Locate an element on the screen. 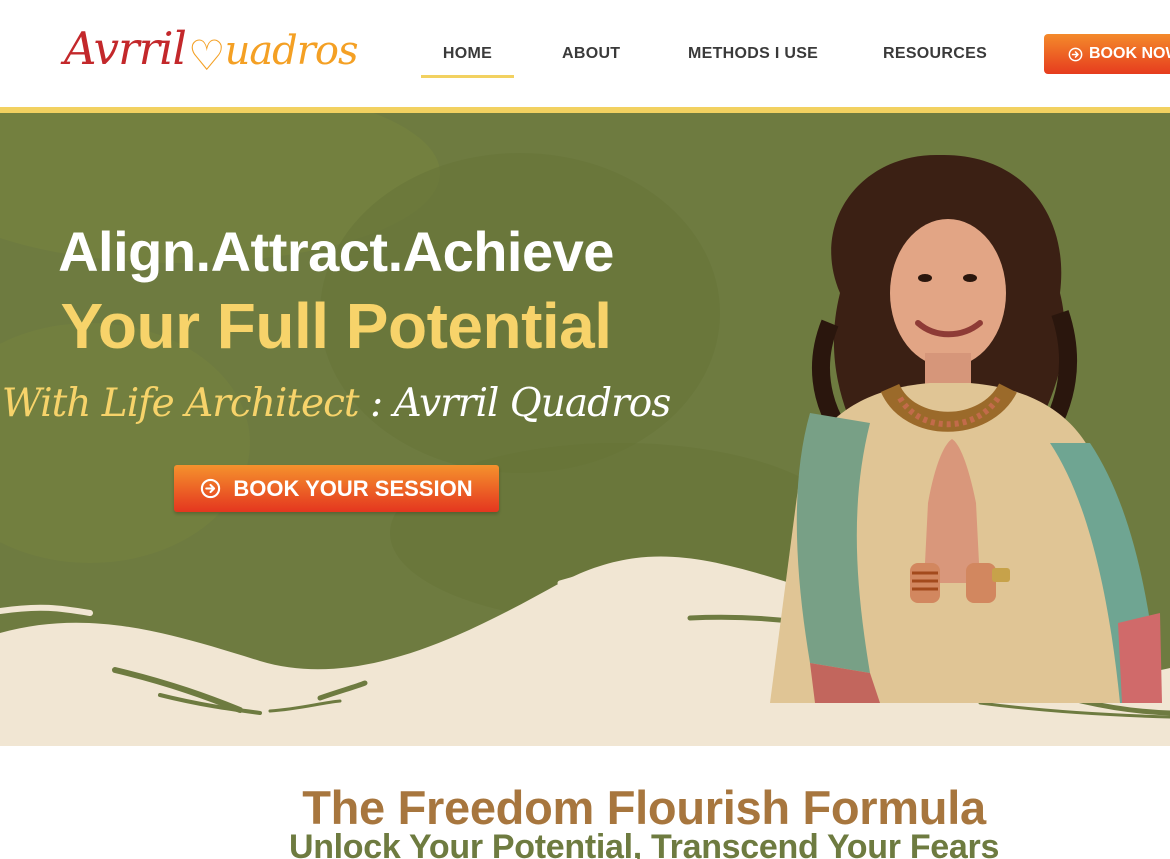  nav-item-about: ABOUT is located at coordinates (591, 54).